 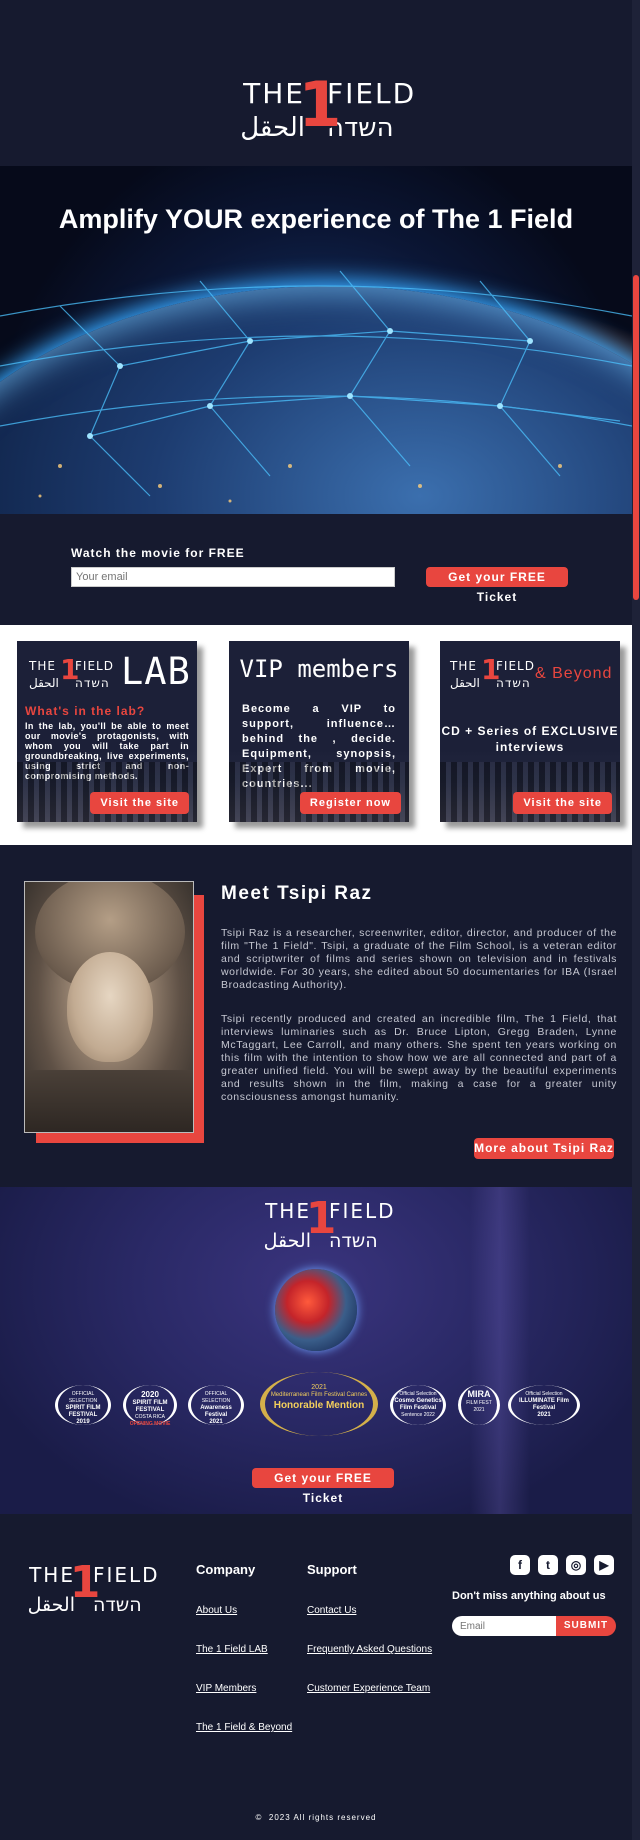 What do you see at coordinates (85, 711) in the screenshot?
I see `lab-card-question: What's in the lab?` at bounding box center [85, 711].